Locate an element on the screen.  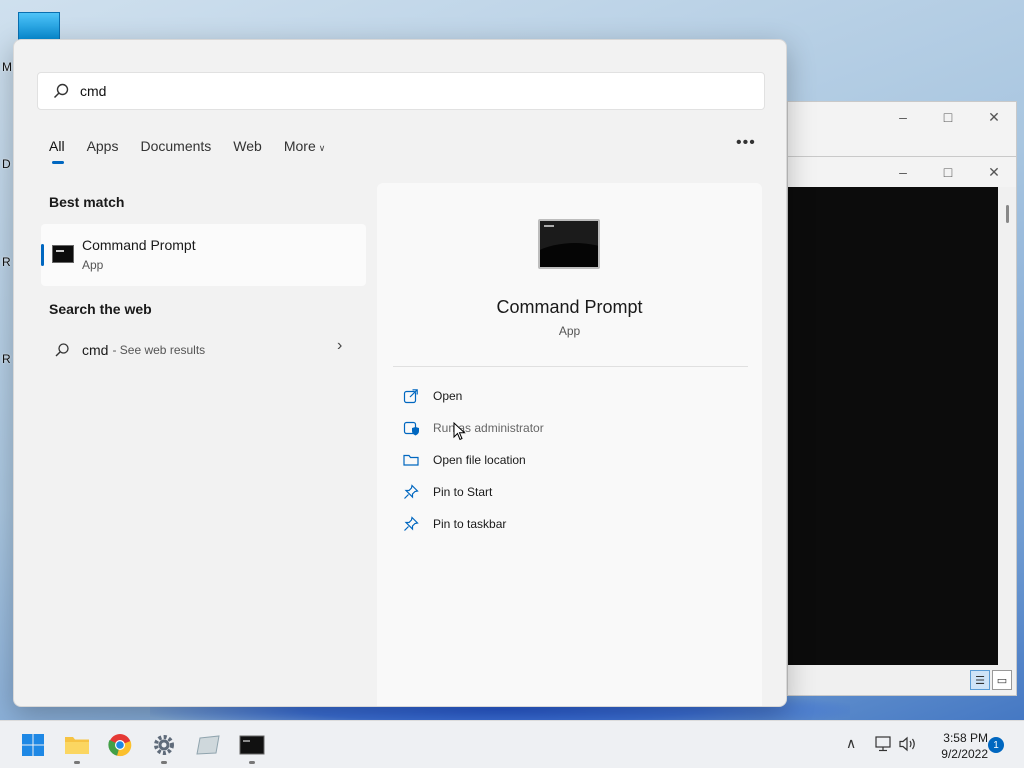
search-input is located at coordinates (380, 91).